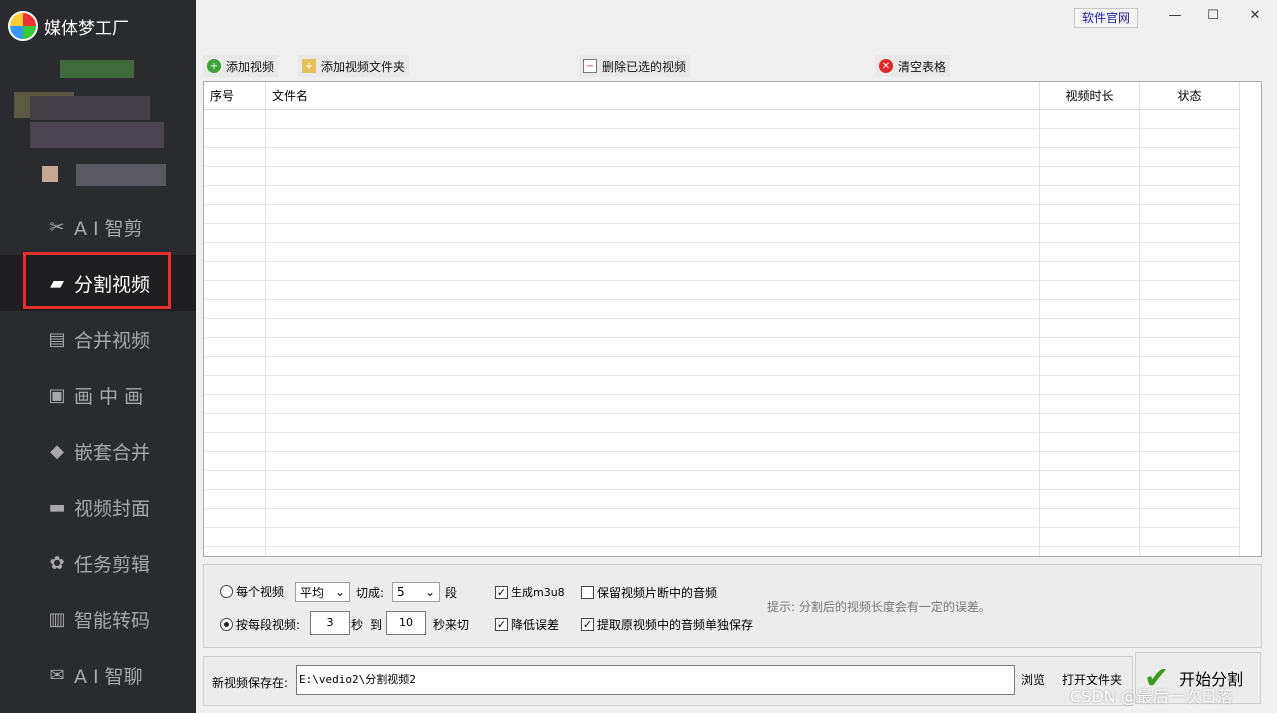  I want to click on delete-selected-label: 删除已选的视频, so click(644, 66).